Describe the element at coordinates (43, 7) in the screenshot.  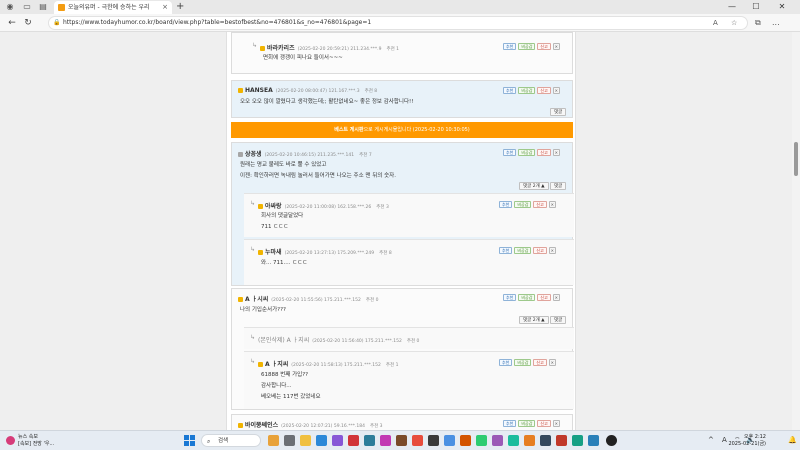
I see `tab-actions-icon: ▤` at that location.